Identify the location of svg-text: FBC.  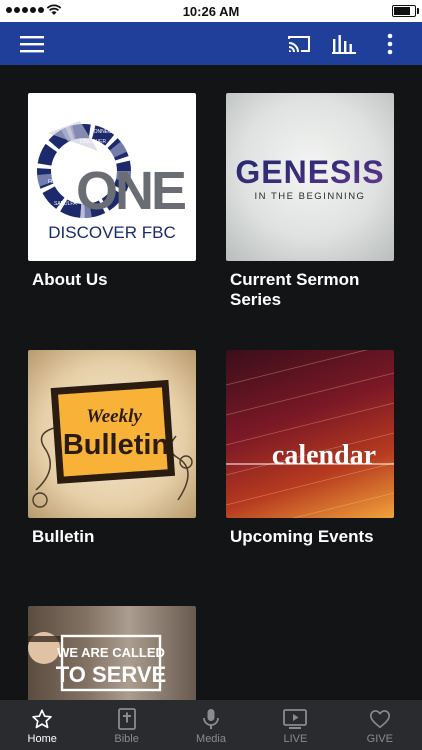
(53, 182).